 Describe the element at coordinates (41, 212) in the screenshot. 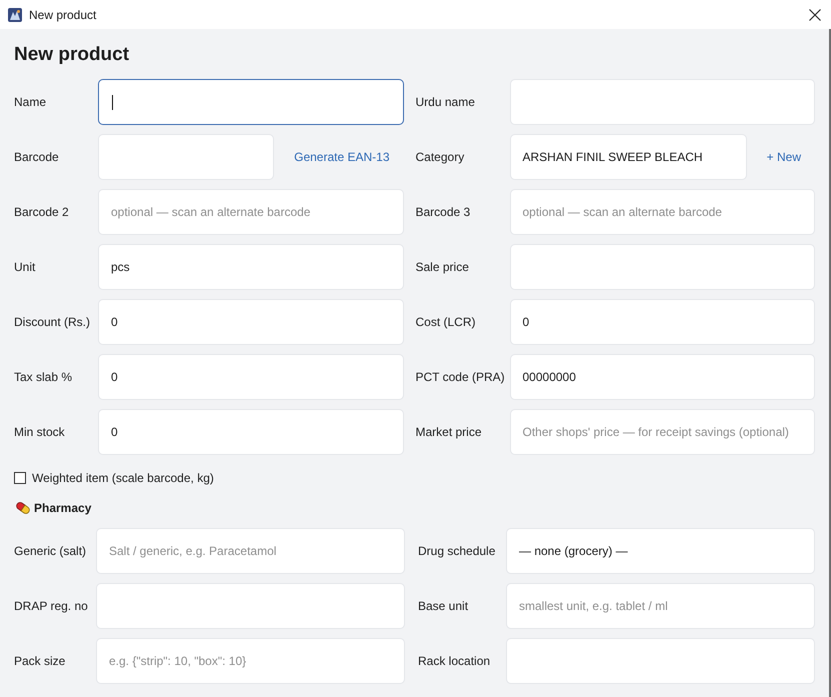

I see `field-label: Barcode 2` at that location.